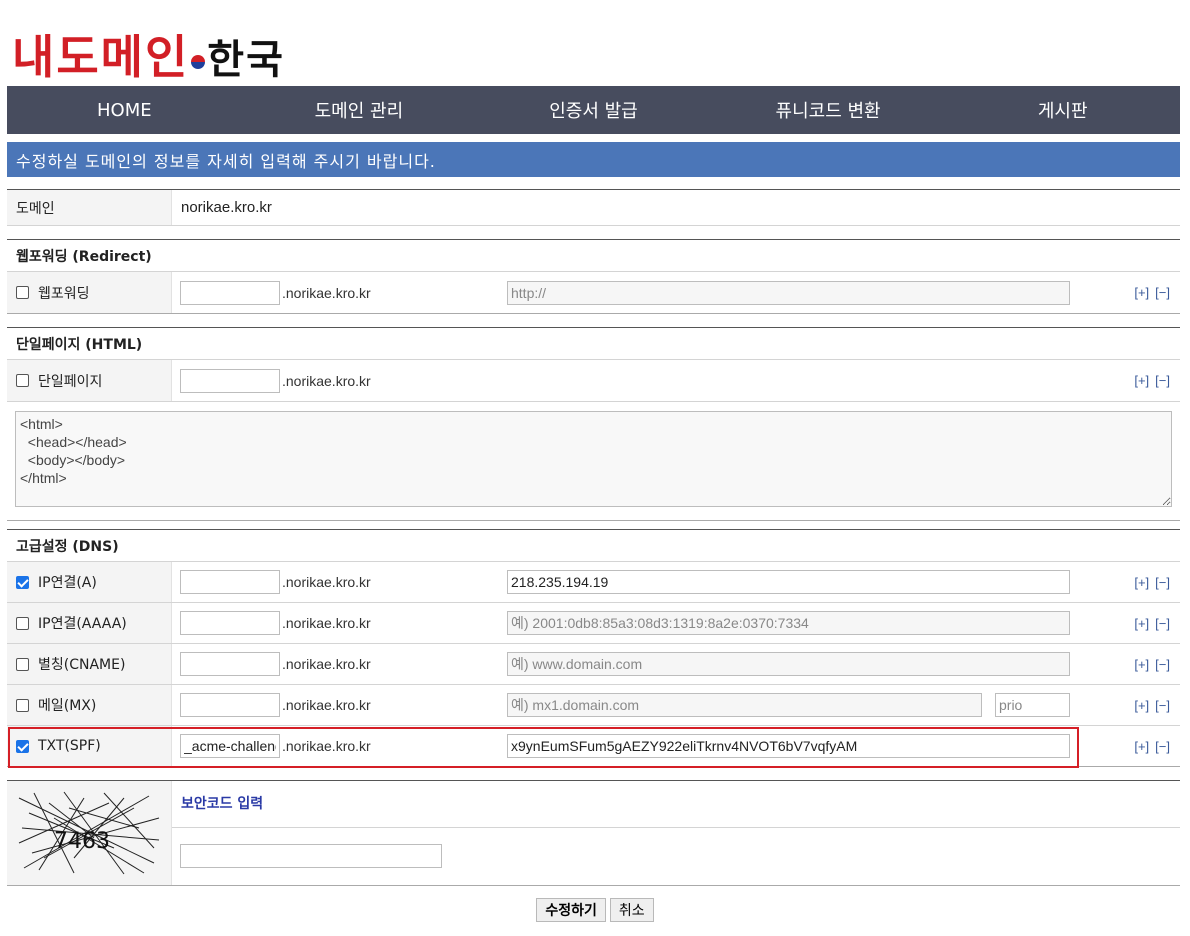 This screenshot has height=936, width=1190. What do you see at coordinates (788, 292) in the screenshot?
I see `redirect-url-input` at bounding box center [788, 292].